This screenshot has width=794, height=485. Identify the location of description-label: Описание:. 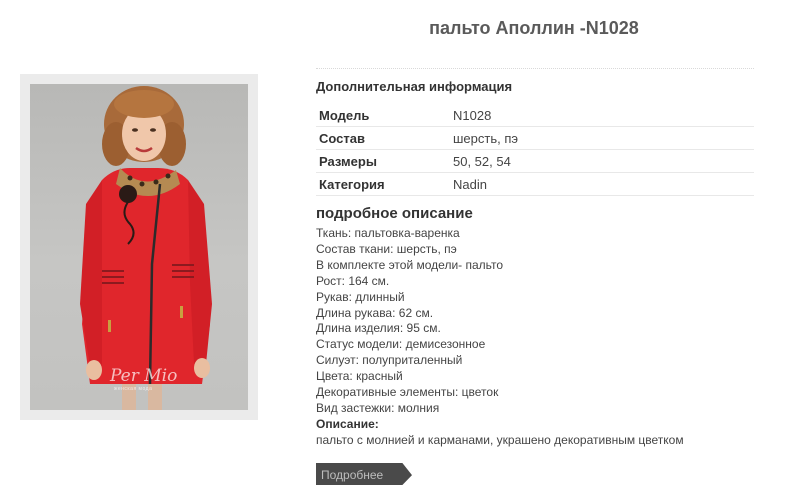
(347, 423).